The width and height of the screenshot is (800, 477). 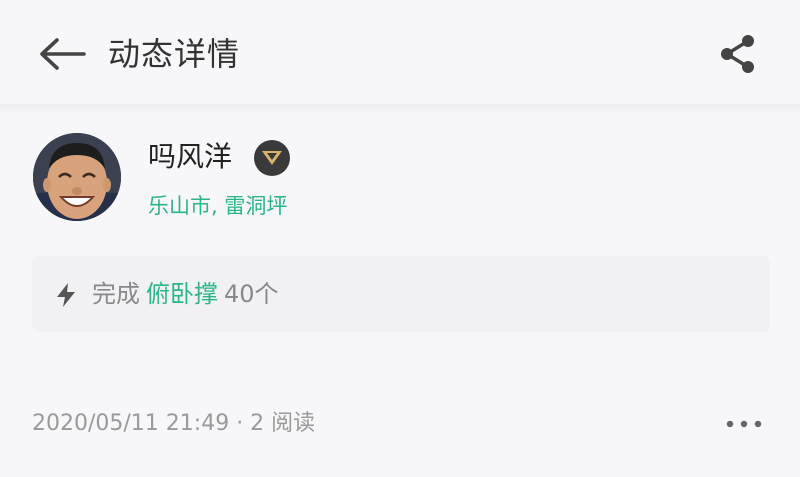 I want to click on back-button, so click(x=62, y=54).